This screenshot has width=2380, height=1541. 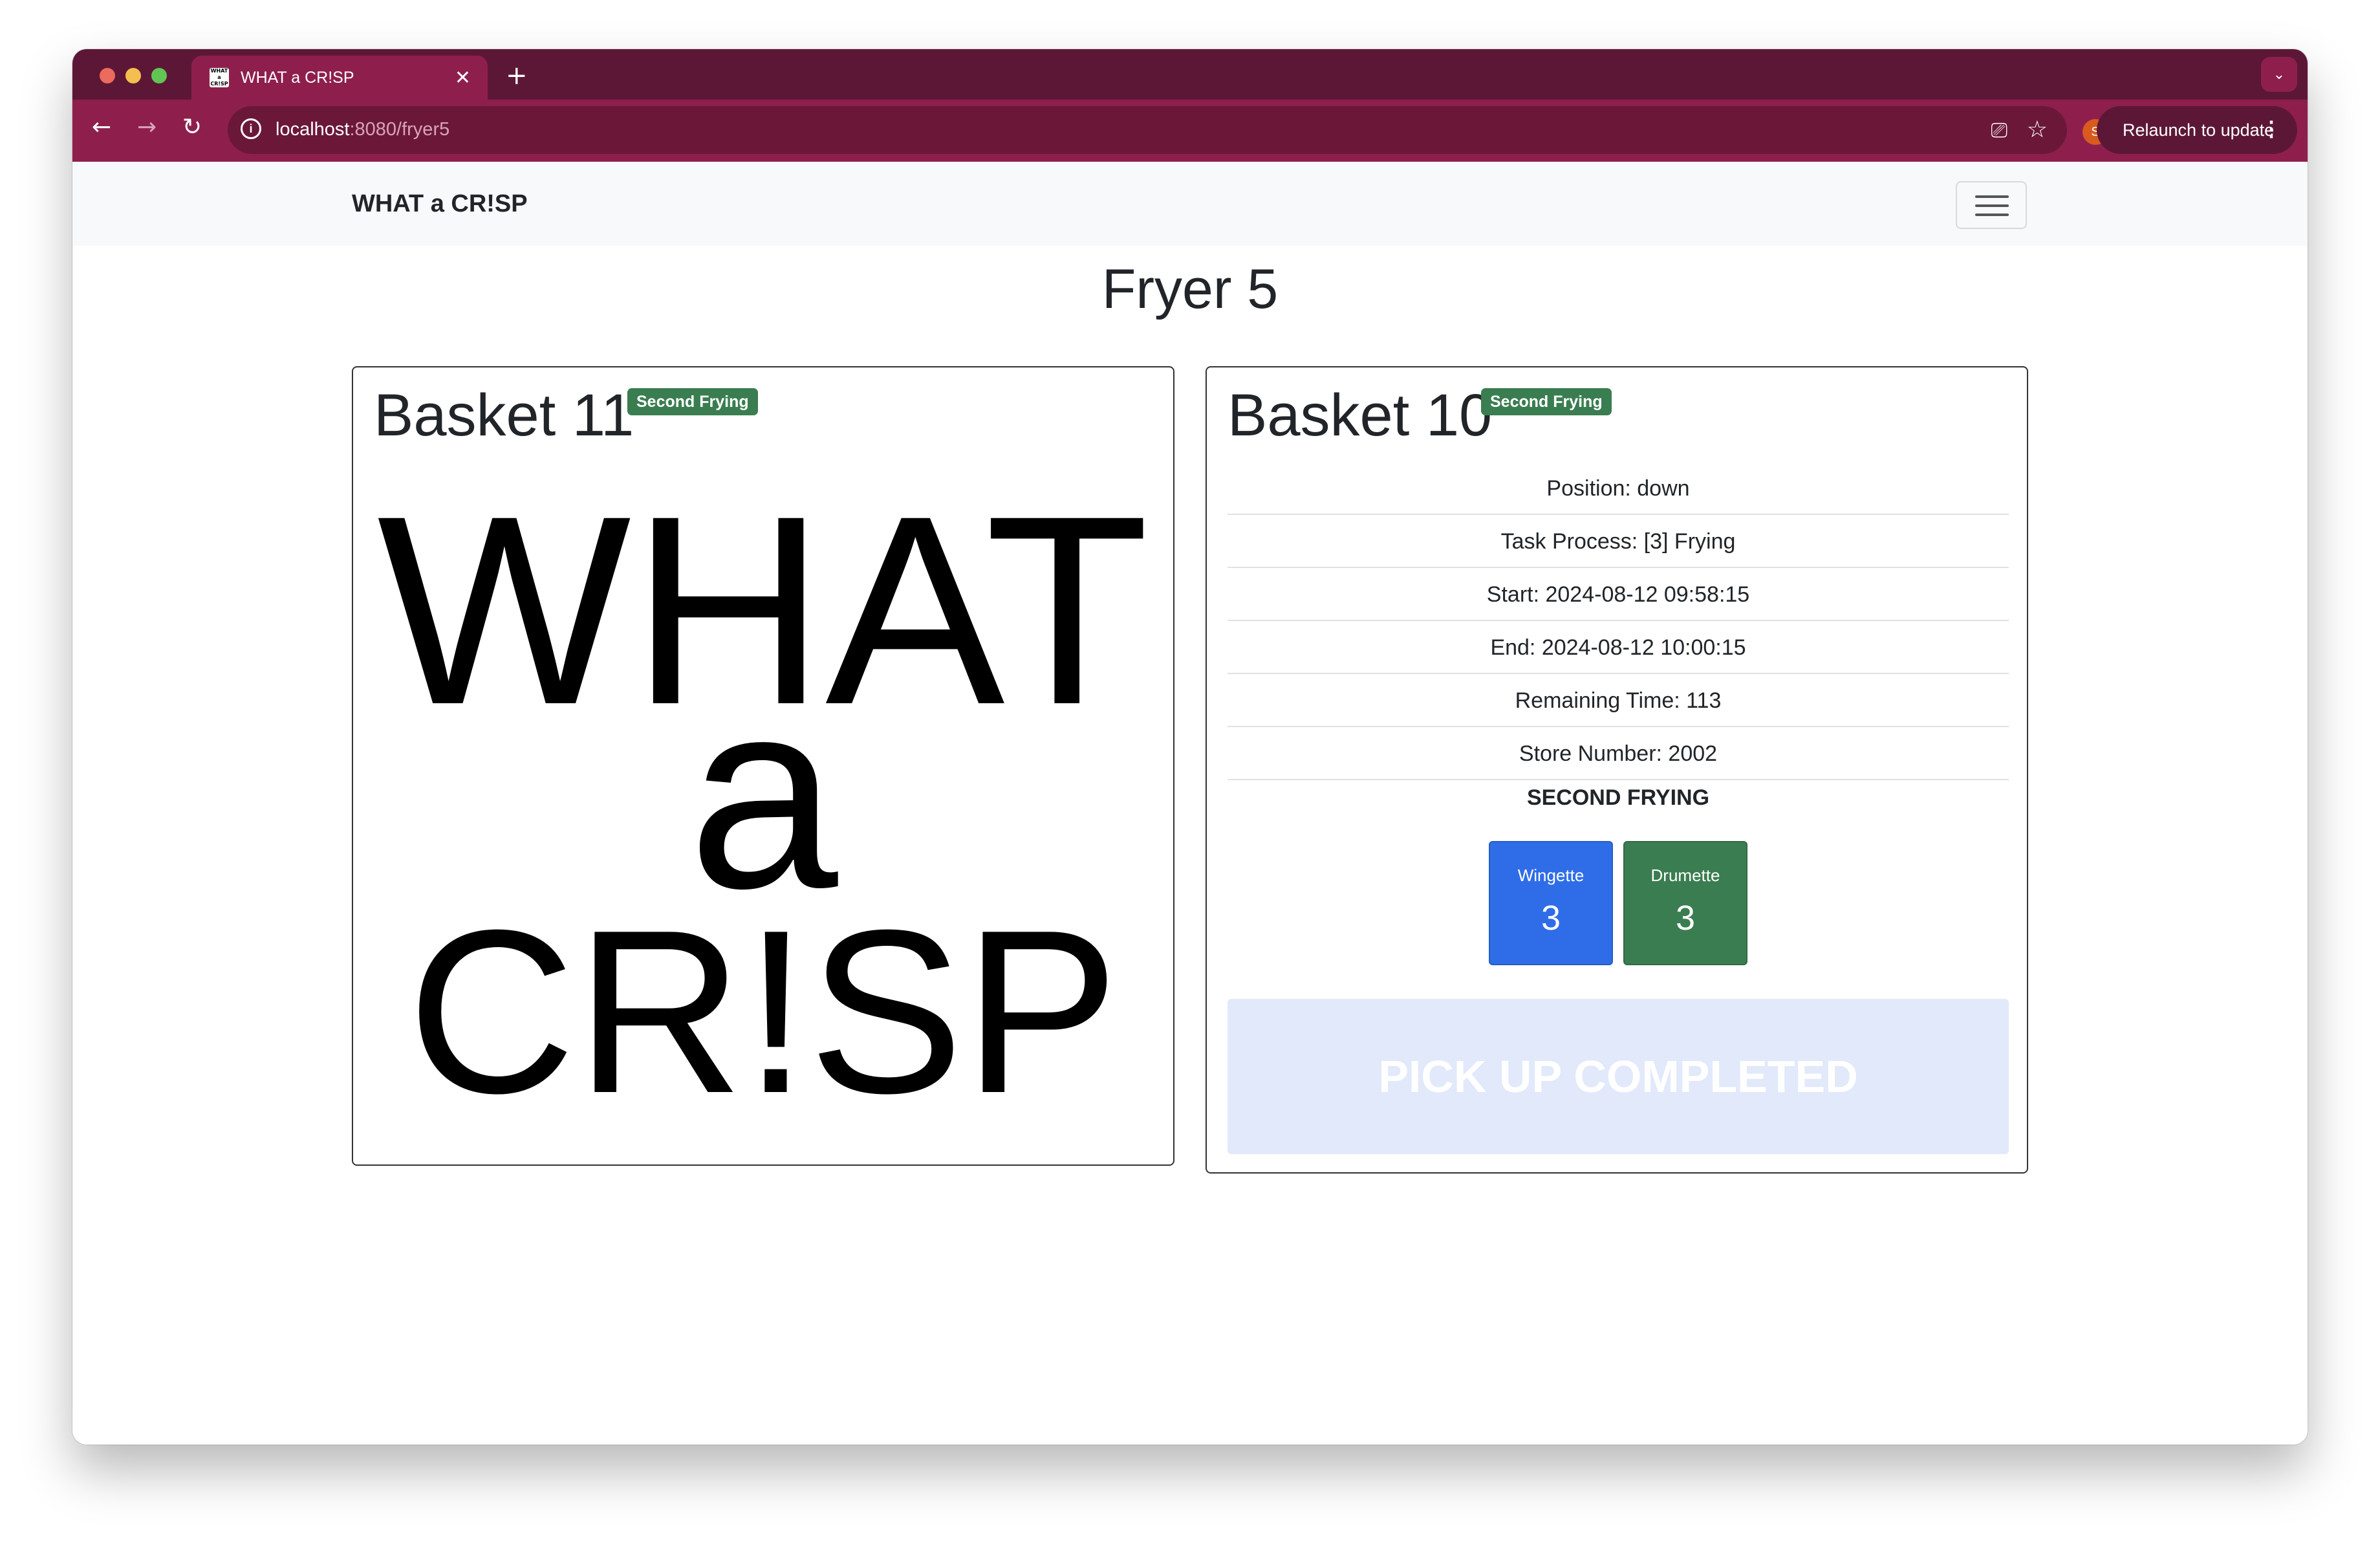 I want to click on tab-search-icon: ⌄, so click(x=2279, y=74).